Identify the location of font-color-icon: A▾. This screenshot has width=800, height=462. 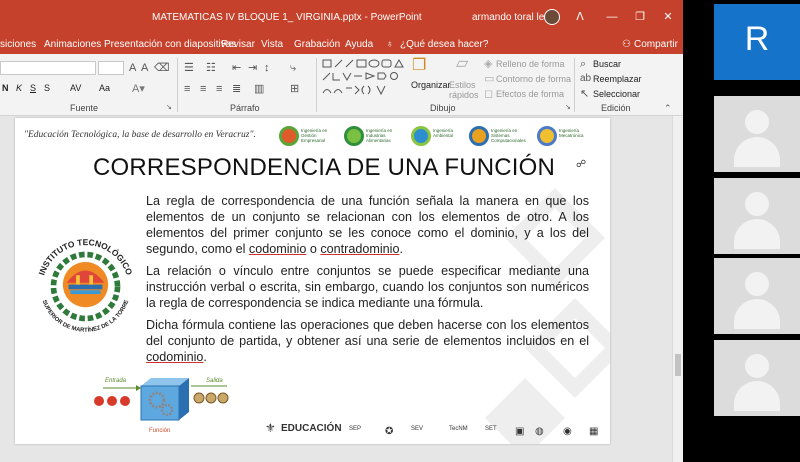
(138, 89).